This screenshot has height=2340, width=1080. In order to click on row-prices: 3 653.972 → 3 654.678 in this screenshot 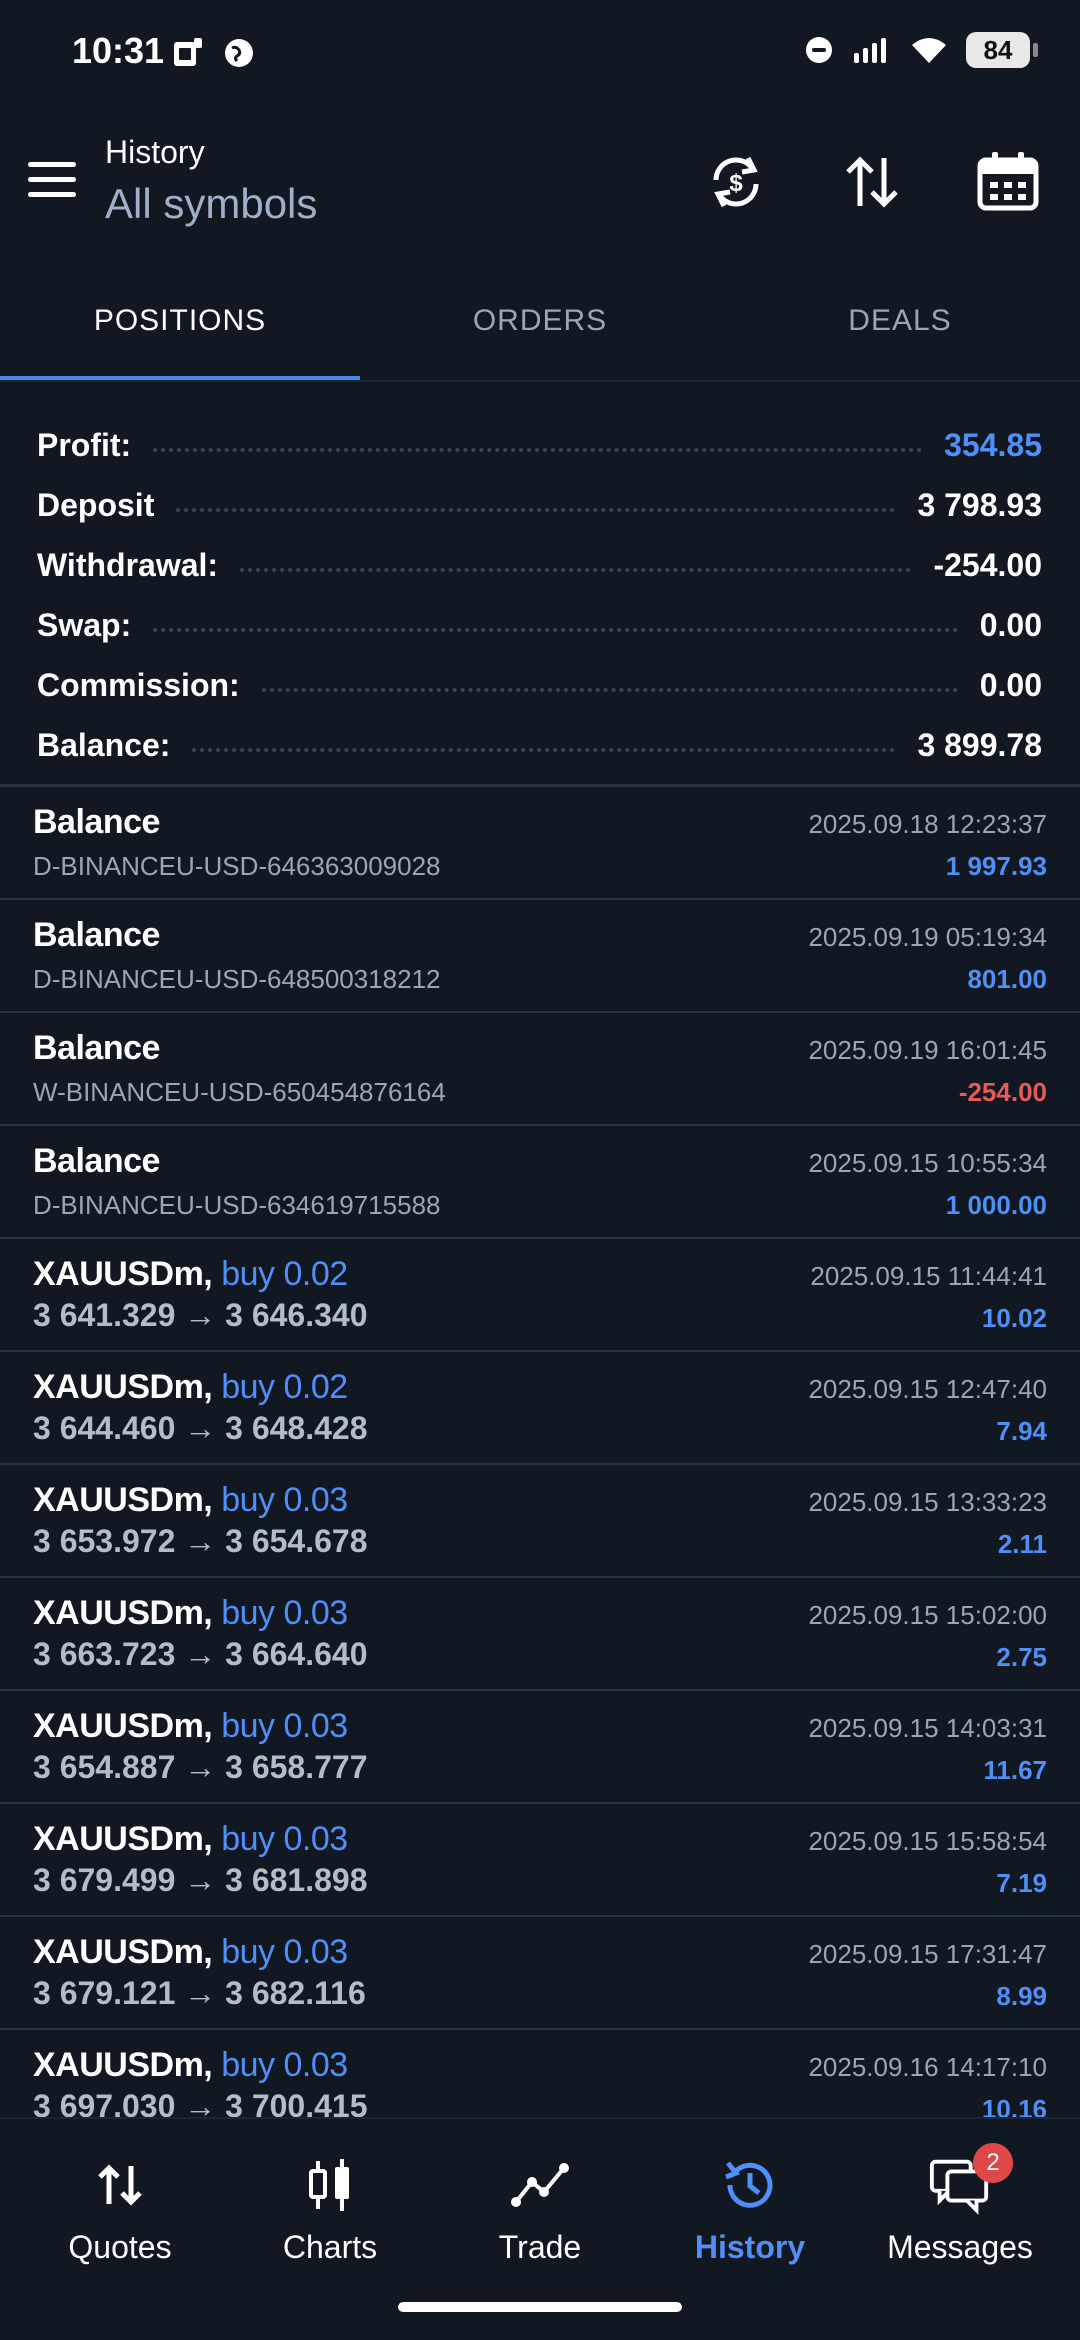, I will do `click(200, 1541)`.